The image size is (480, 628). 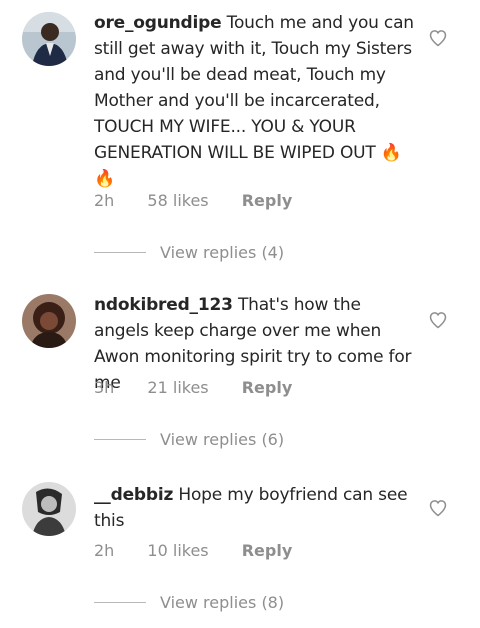 I want to click on comment-meta: 2h 10 likes Reply, so click(x=193, y=550).